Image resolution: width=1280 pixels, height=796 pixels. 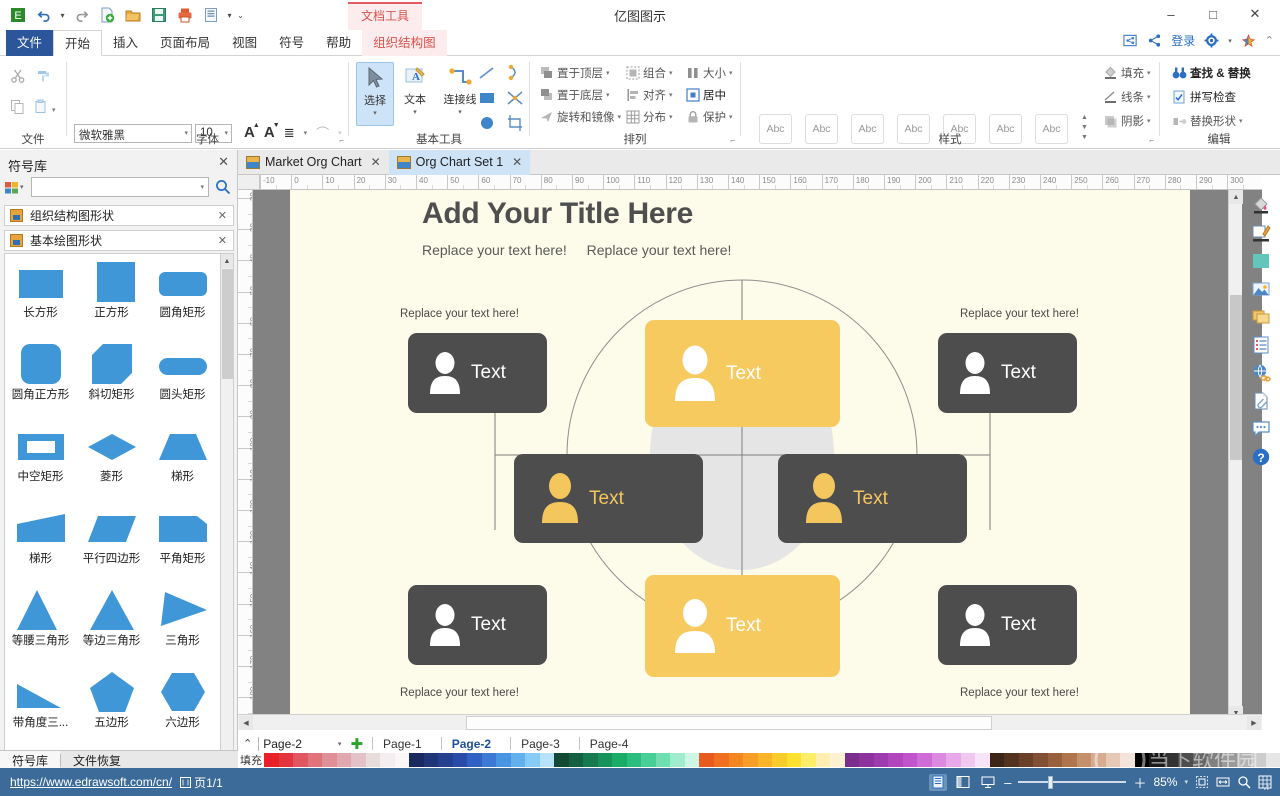 I want to click on cut-icon, so click(x=18, y=77).